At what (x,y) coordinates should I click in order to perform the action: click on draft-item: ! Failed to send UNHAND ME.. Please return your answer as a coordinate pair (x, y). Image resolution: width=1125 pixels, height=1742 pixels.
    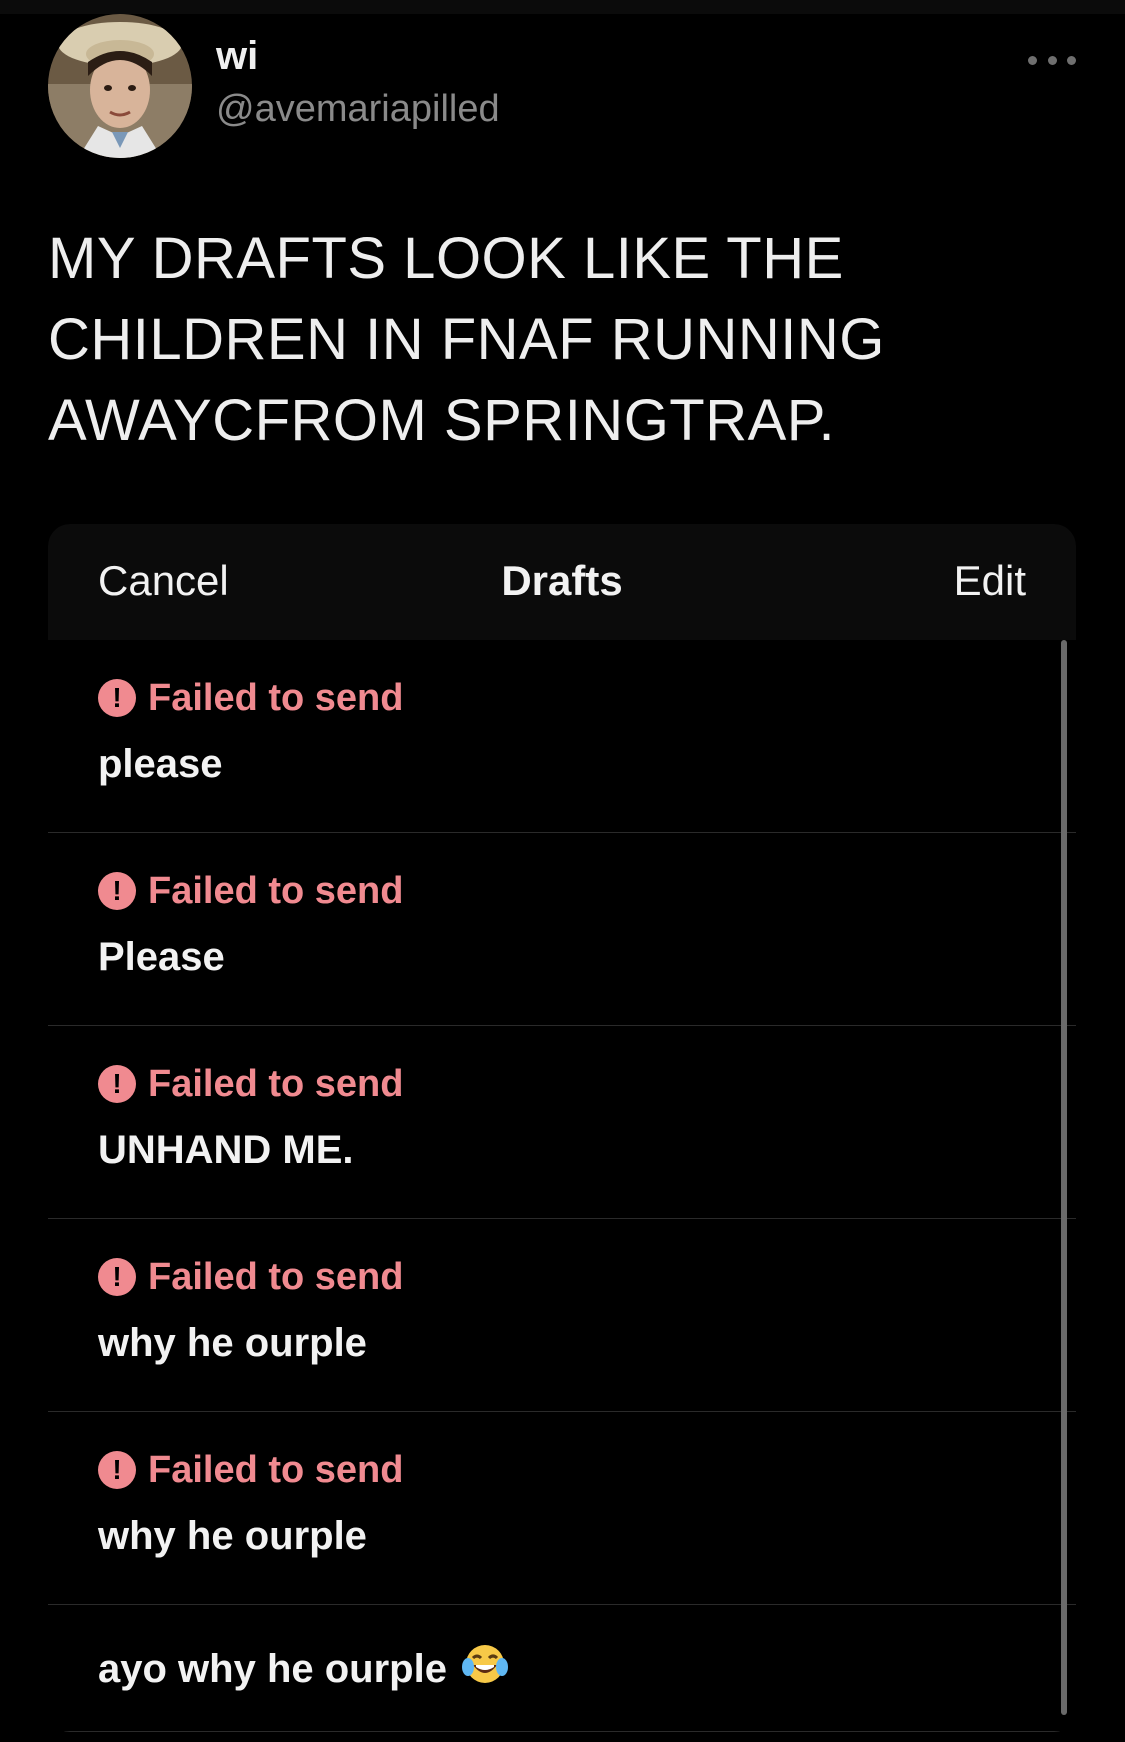
    Looking at the image, I should click on (562, 1122).